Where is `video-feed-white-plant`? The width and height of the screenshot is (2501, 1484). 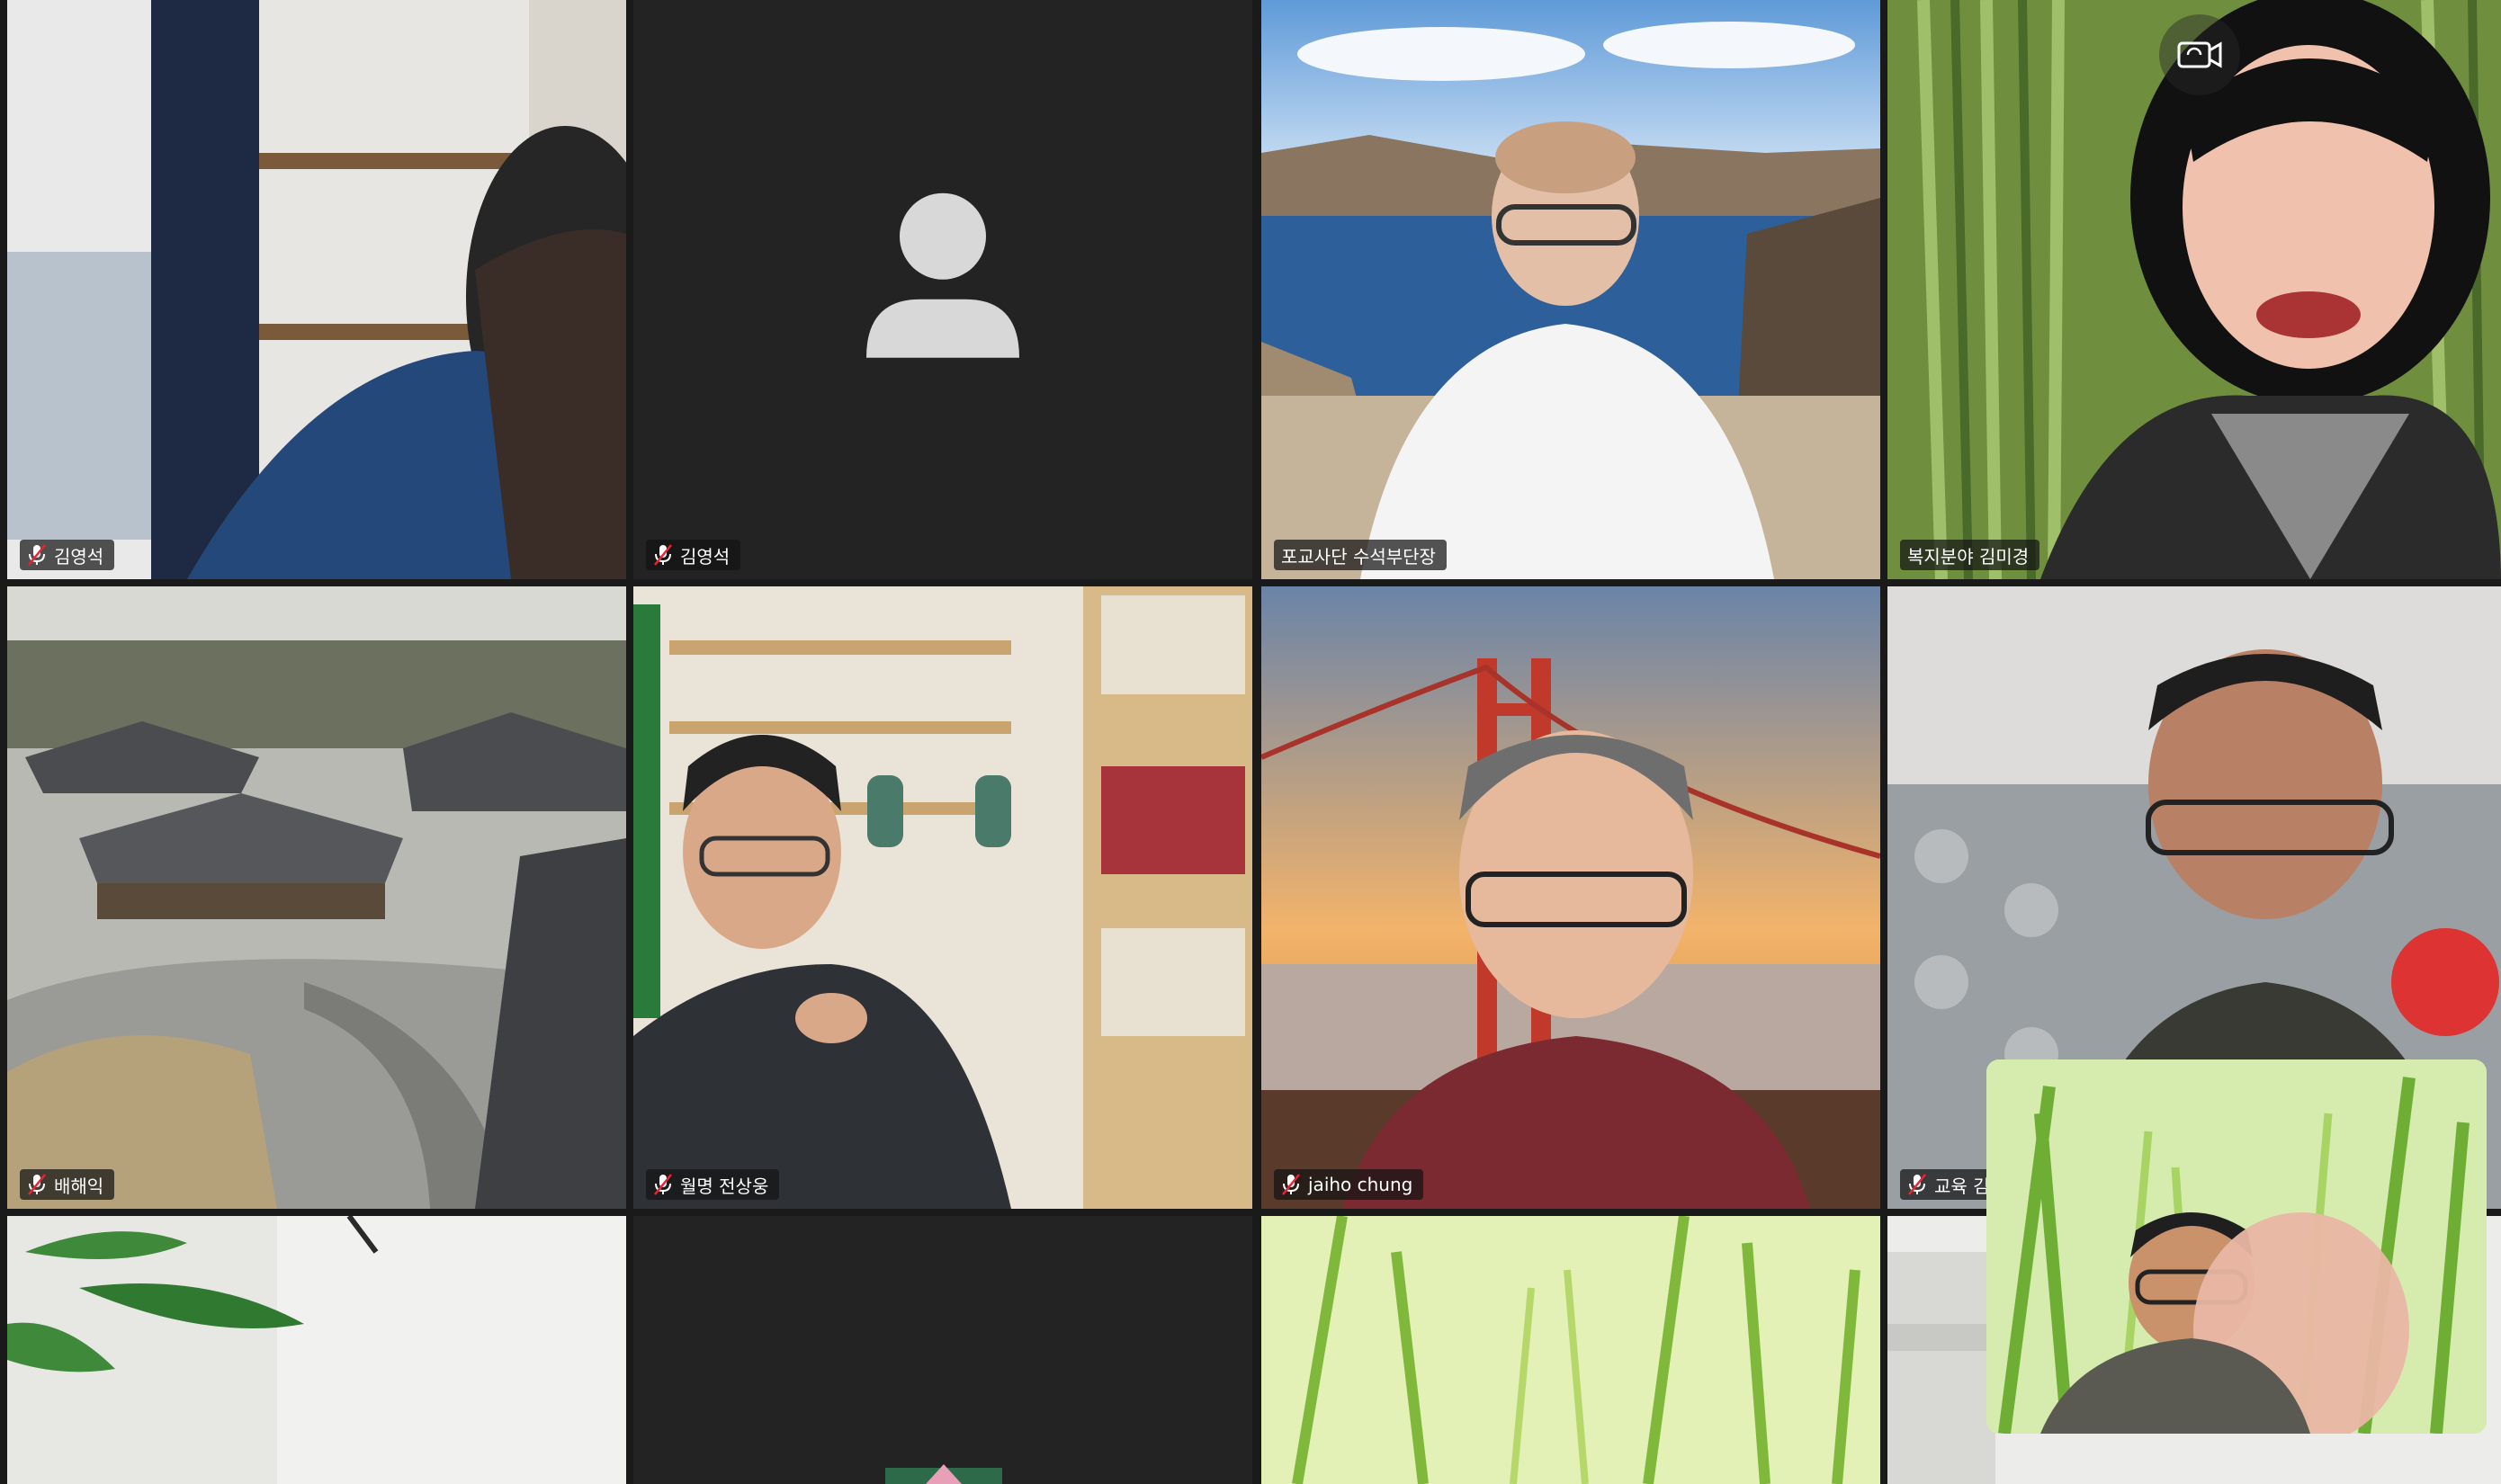
video-feed-white-plant is located at coordinates (317, 1350).